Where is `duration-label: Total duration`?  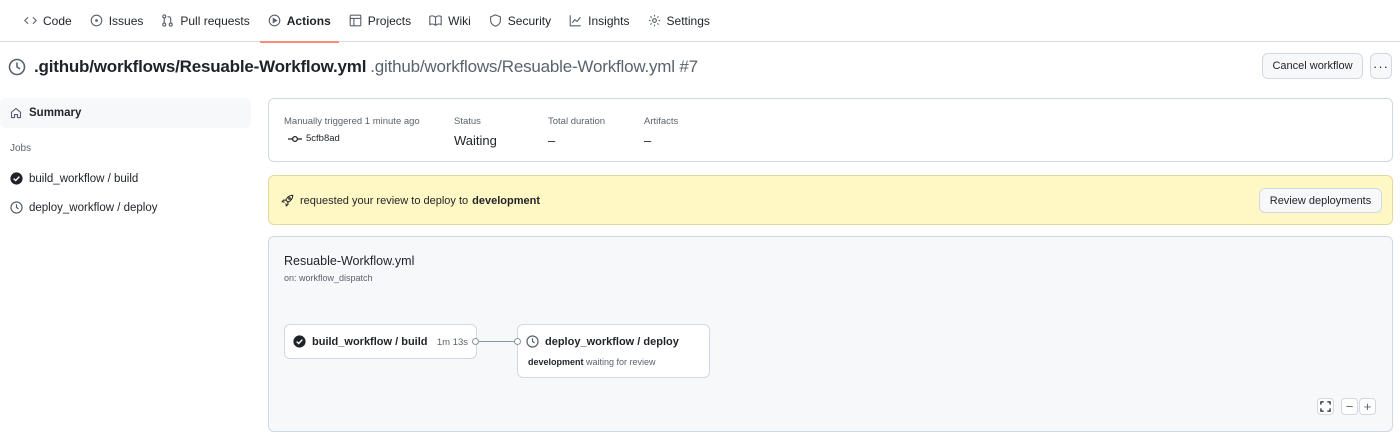
duration-label: Total duration is located at coordinates (577, 121).